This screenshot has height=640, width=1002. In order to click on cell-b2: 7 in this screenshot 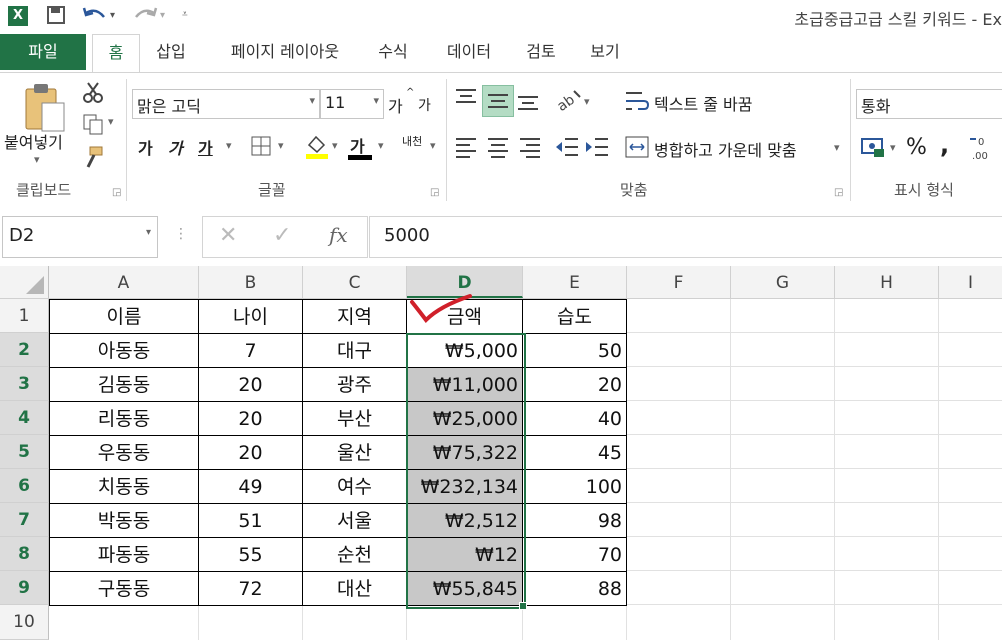, I will do `click(251, 351)`.